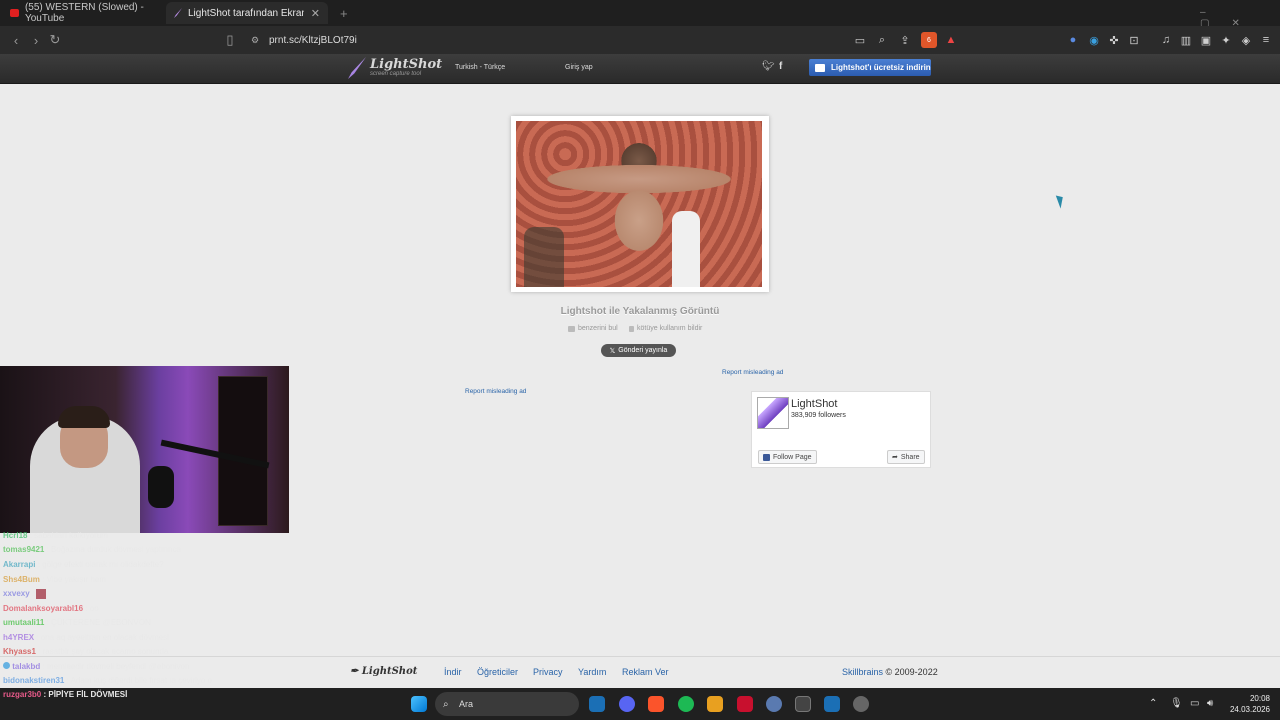 This screenshot has height=720, width=1280. I want to click on tweet-label: Gönderi yayınla, so click(643, 350).